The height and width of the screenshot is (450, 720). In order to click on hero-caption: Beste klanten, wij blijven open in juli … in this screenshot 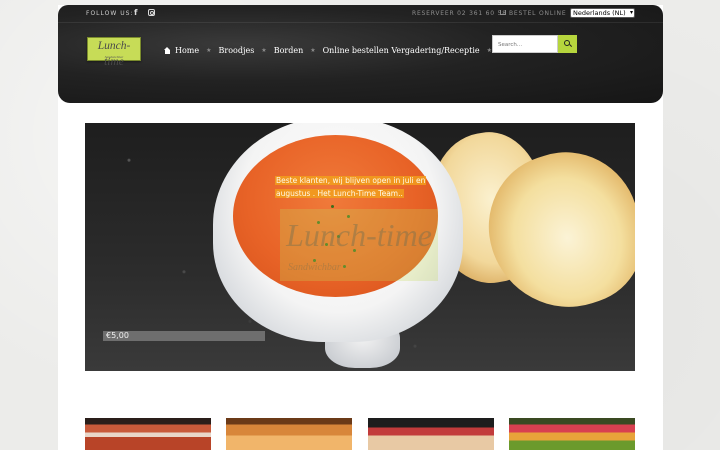, I will do `click(362, 187)`.